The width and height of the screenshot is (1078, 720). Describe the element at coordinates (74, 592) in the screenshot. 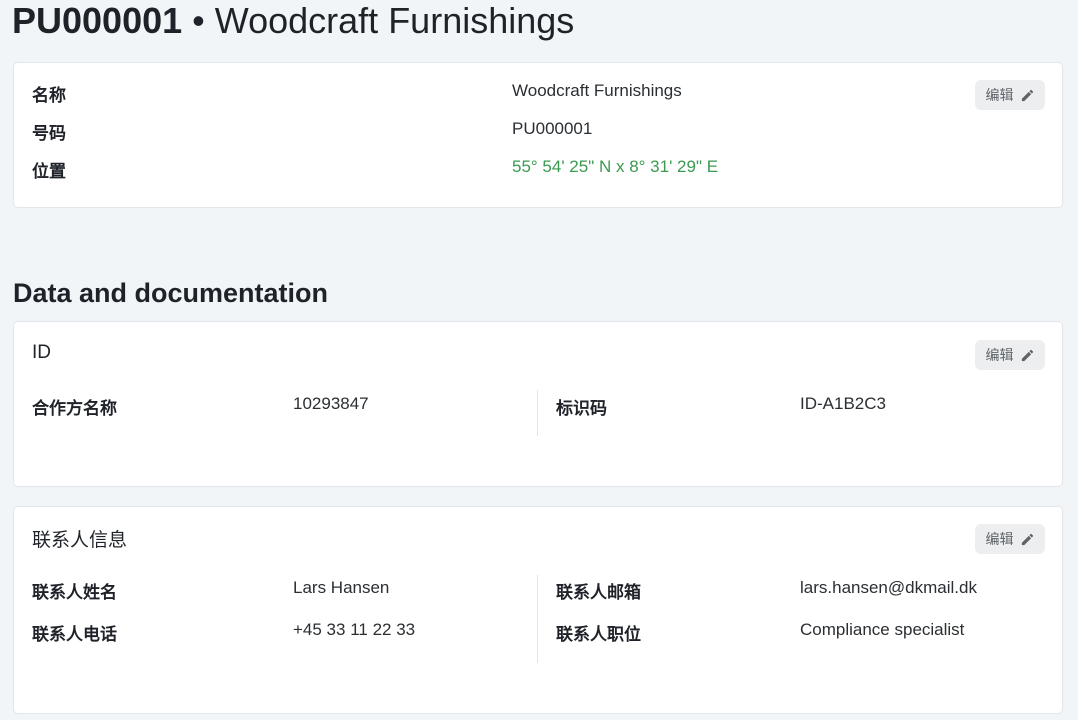

I see `contact-name-label: 联系人姓名` at that location.